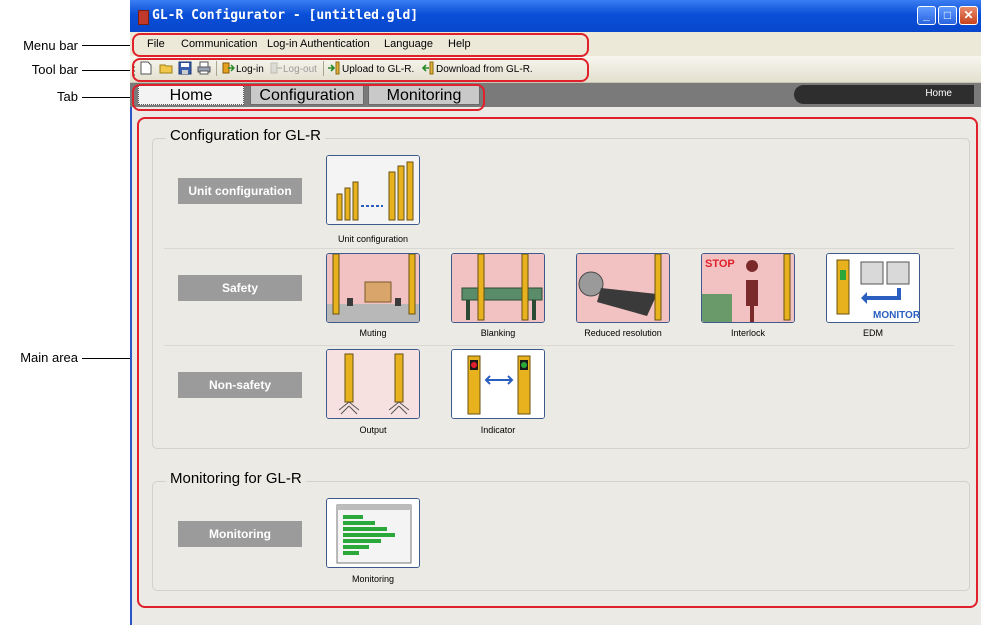 The width and height of the screenshot is (981, 625). I want to click on tab-highlight, so click(308, 97).